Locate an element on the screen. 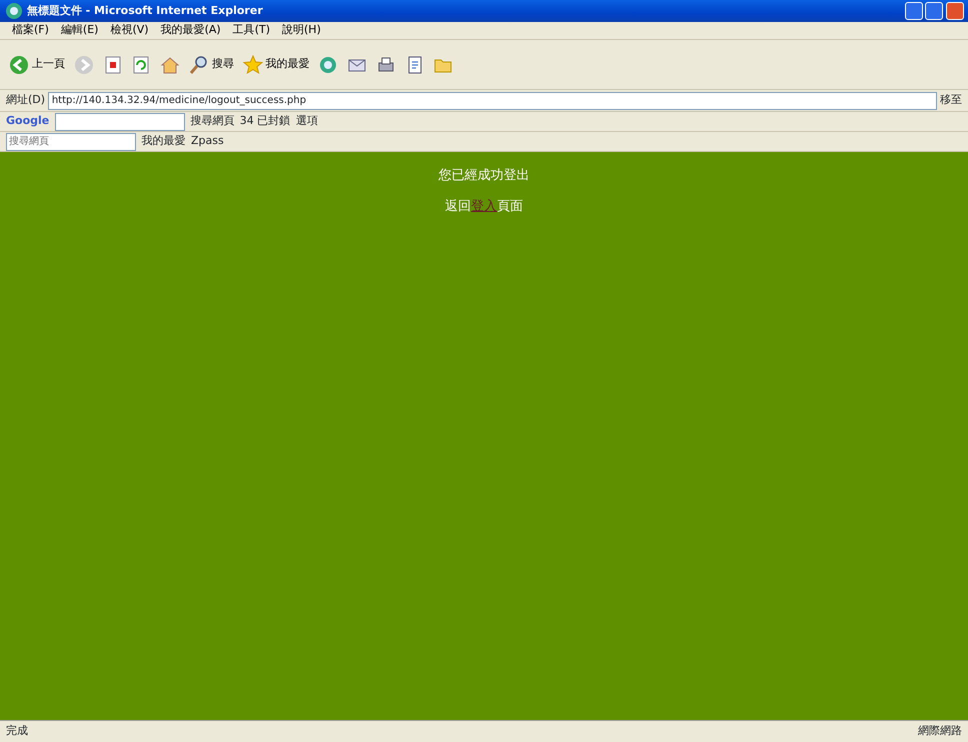 This screenshot has height=742, width=968. zone-text: 網際網路 is located at coordinates (940, 731).